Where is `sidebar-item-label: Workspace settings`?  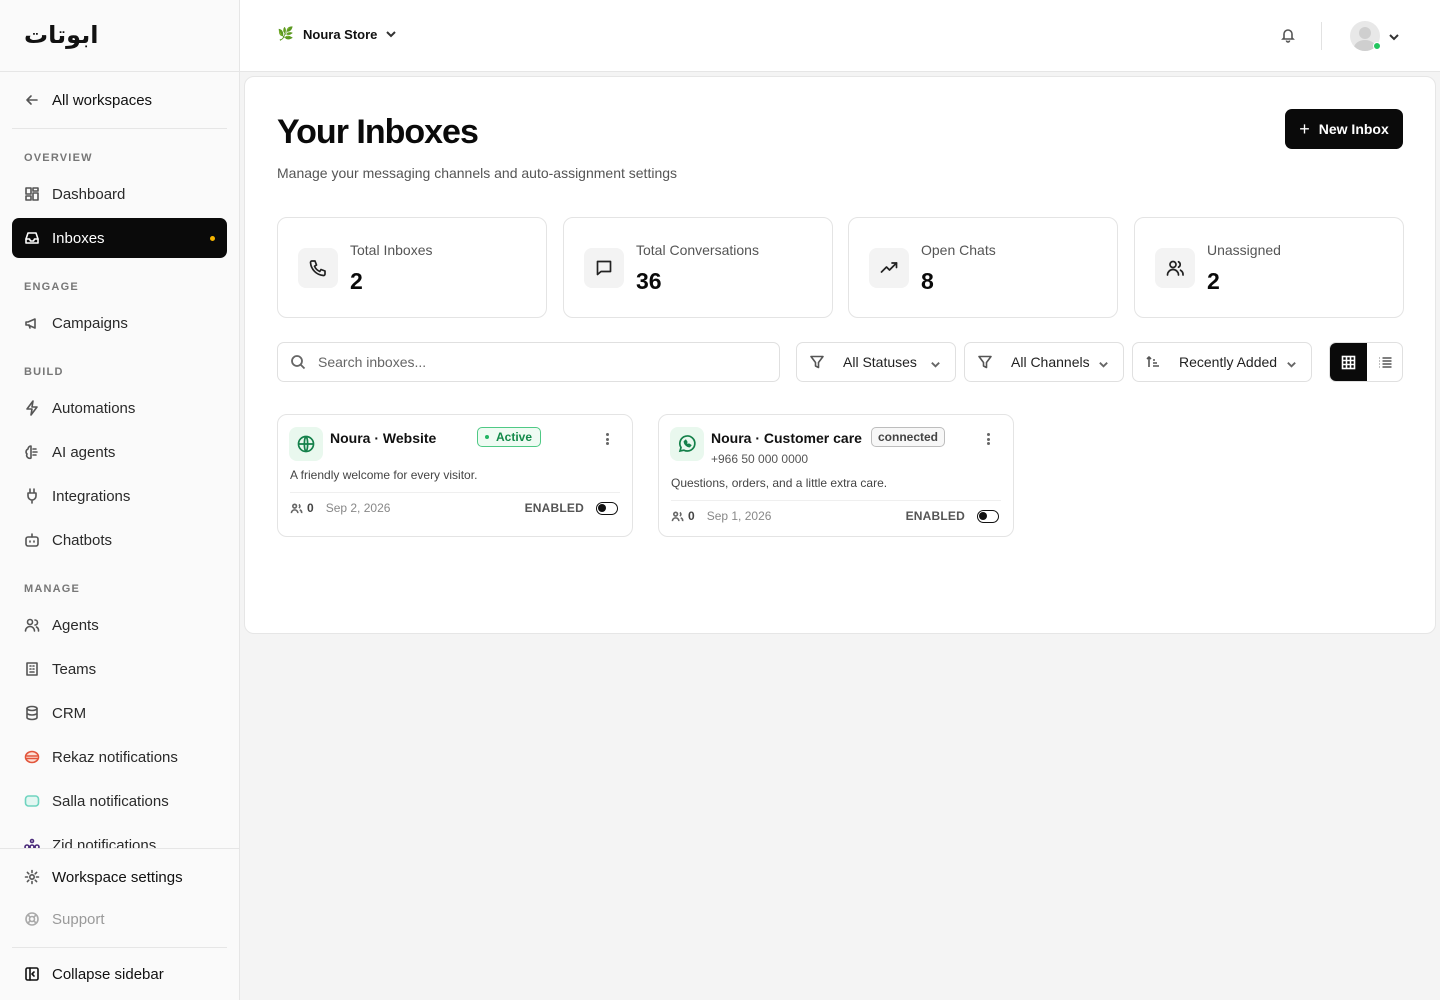 sidebar-item-label: Workspace settings is located at coordinates (117, 877).